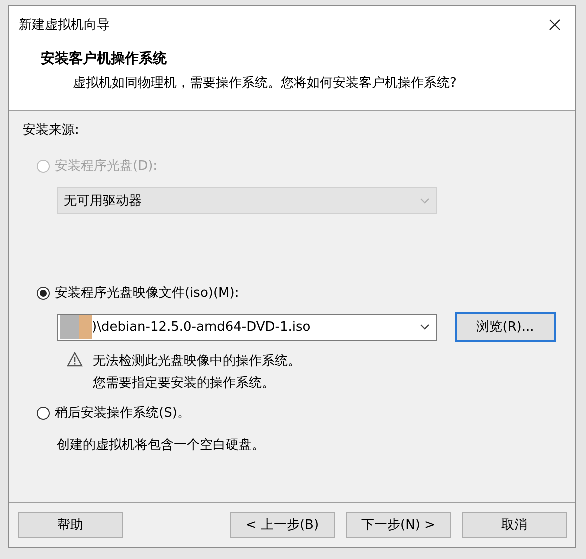 Image resolution: width=586 pixels, height=559 pixels. I want to click on option-label: 安装程序光盘映像文件(iso)(M):, so click(147, 293).